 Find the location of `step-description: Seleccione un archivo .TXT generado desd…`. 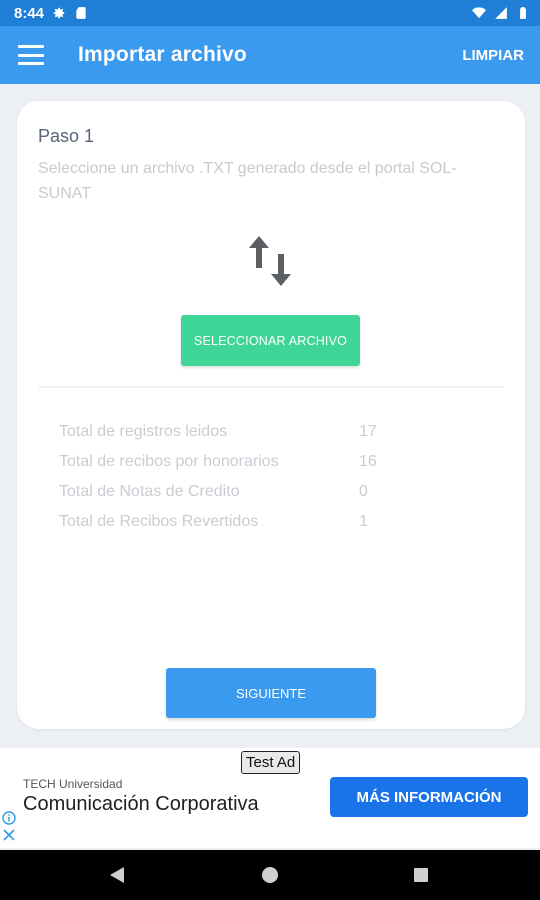

step-description: Seleccione un archivo .TXT generado desd… is located at coordinates (247, 181).